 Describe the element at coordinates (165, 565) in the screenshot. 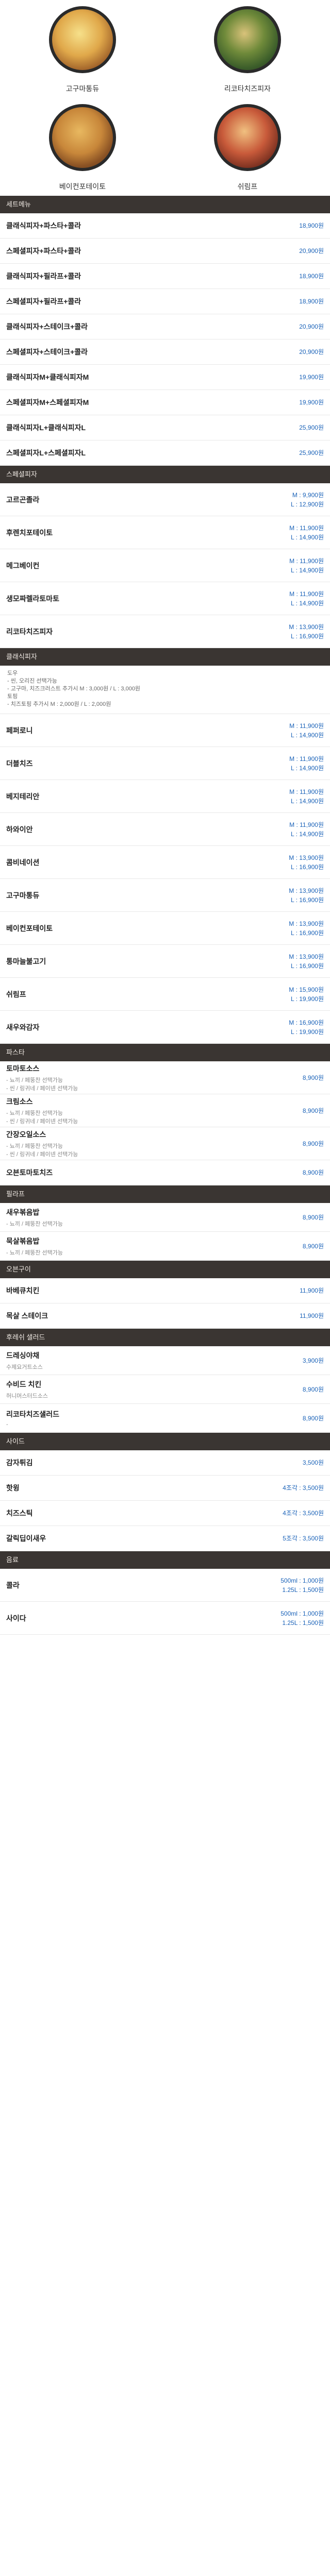

I see `menu-item: 메그베이컨 M : 11,900원 L : 14,900원` at that location.